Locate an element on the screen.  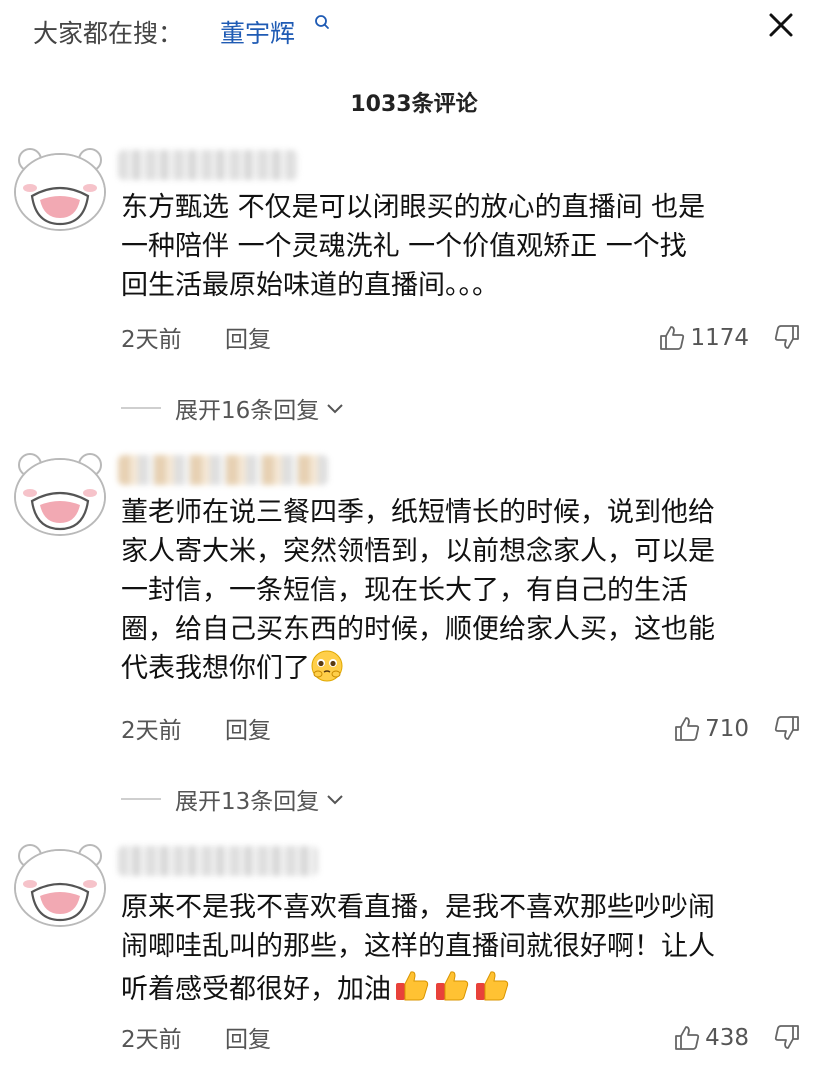
comment-text-line: 东方甄选 不仅是可以闭眼买的放心的直播间 也是 is located at coordinates (413, 207).